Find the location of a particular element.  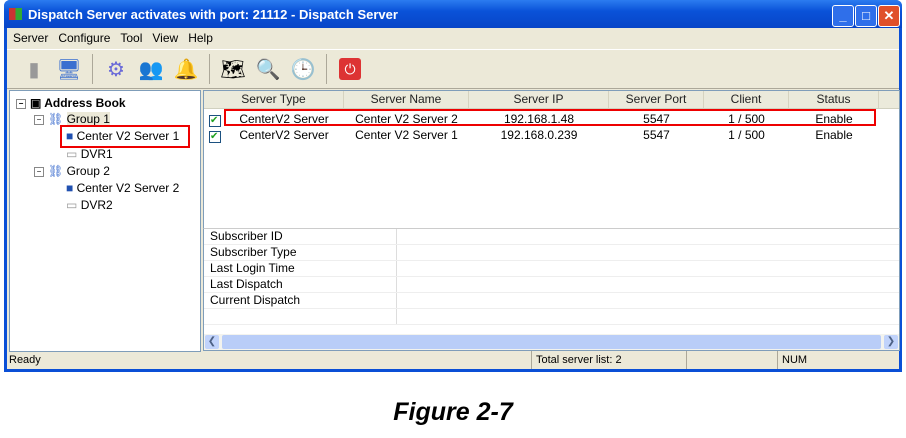

gear-icon: ⚙ is located at coordinates (116, 69).